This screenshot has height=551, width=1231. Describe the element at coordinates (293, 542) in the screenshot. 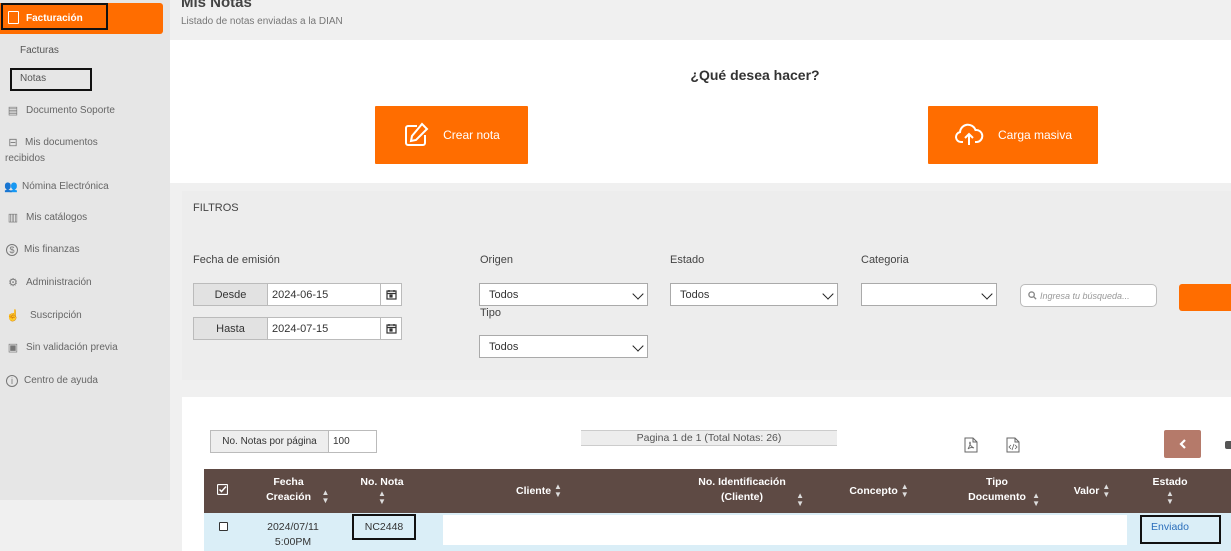

I see `cell-fecha-time: 5:00PM` at that location.